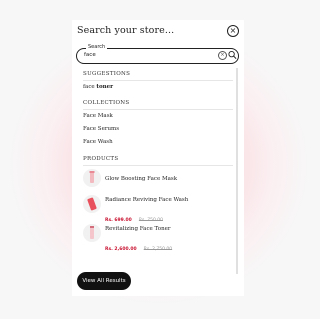  Describe the element at coordinates (232, 55) in the screenshot. I see `search-icon` at that location.